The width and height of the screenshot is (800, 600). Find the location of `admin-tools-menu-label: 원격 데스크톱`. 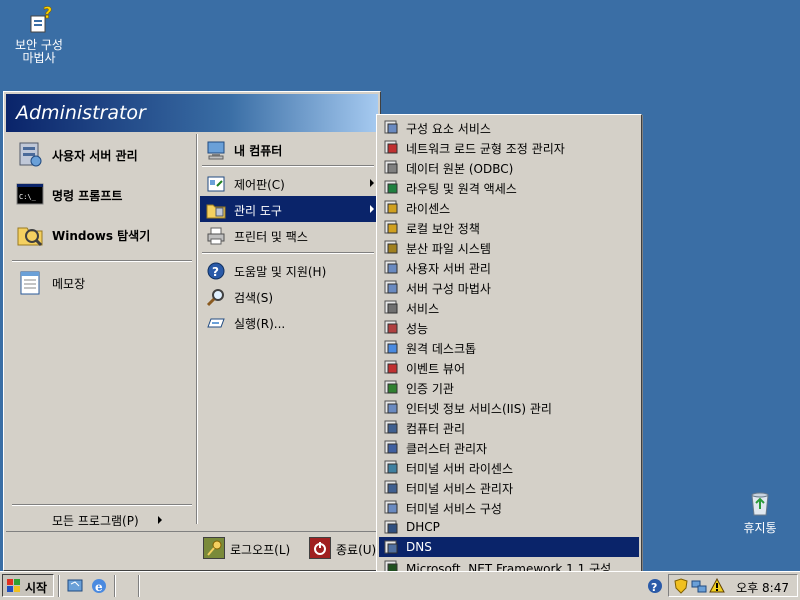

admin-tools-menu-label: 원격 데스크톱 is located at coordinates (441, 349).